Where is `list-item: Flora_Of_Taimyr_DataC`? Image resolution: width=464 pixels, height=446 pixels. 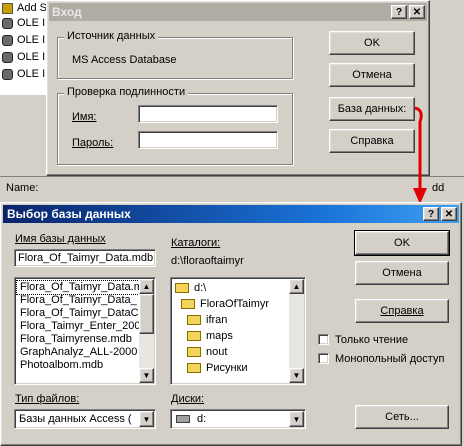
list-item: Flora_Of_Taimyr_DataC is located at coordinates (78, 313).